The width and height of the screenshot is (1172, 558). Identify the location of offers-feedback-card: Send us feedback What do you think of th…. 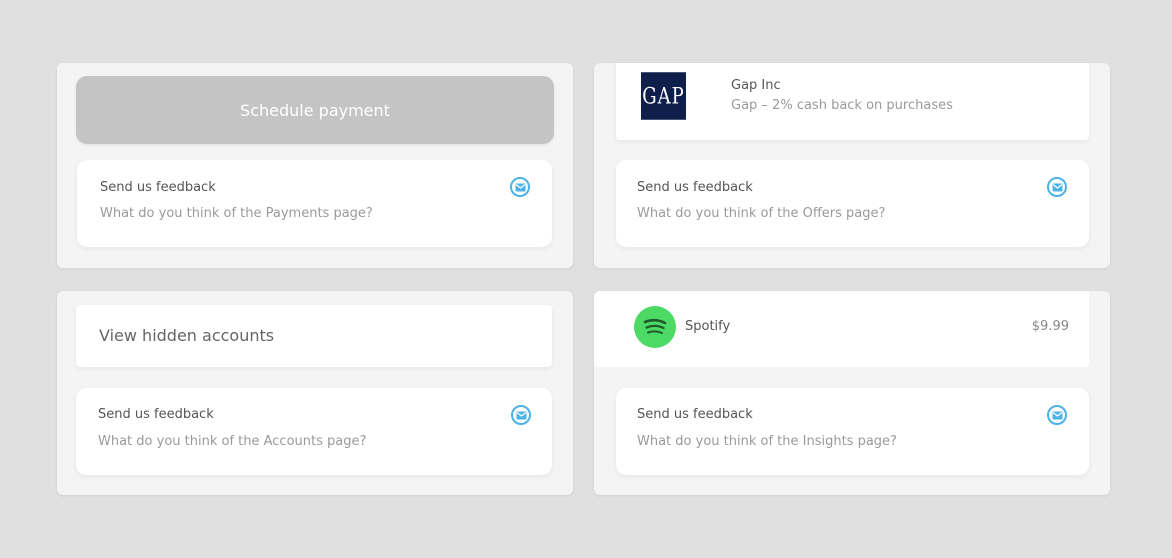
(852, 203).